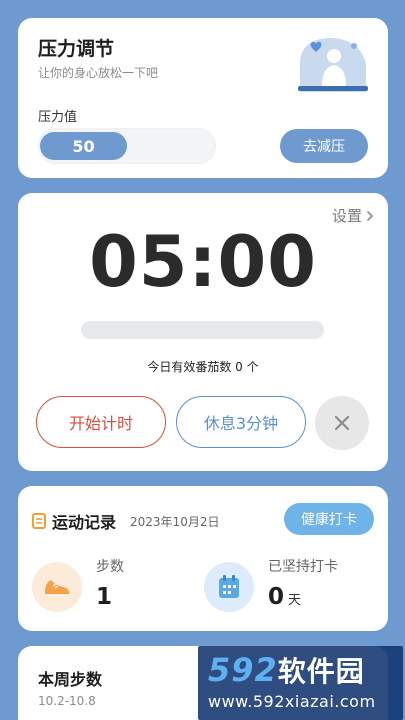 This screenshot has width=405, height=720. Describe the element at coordinates (329, 519) in the screenshot. I see `health-checkin-button: 健康打卡` at that location.